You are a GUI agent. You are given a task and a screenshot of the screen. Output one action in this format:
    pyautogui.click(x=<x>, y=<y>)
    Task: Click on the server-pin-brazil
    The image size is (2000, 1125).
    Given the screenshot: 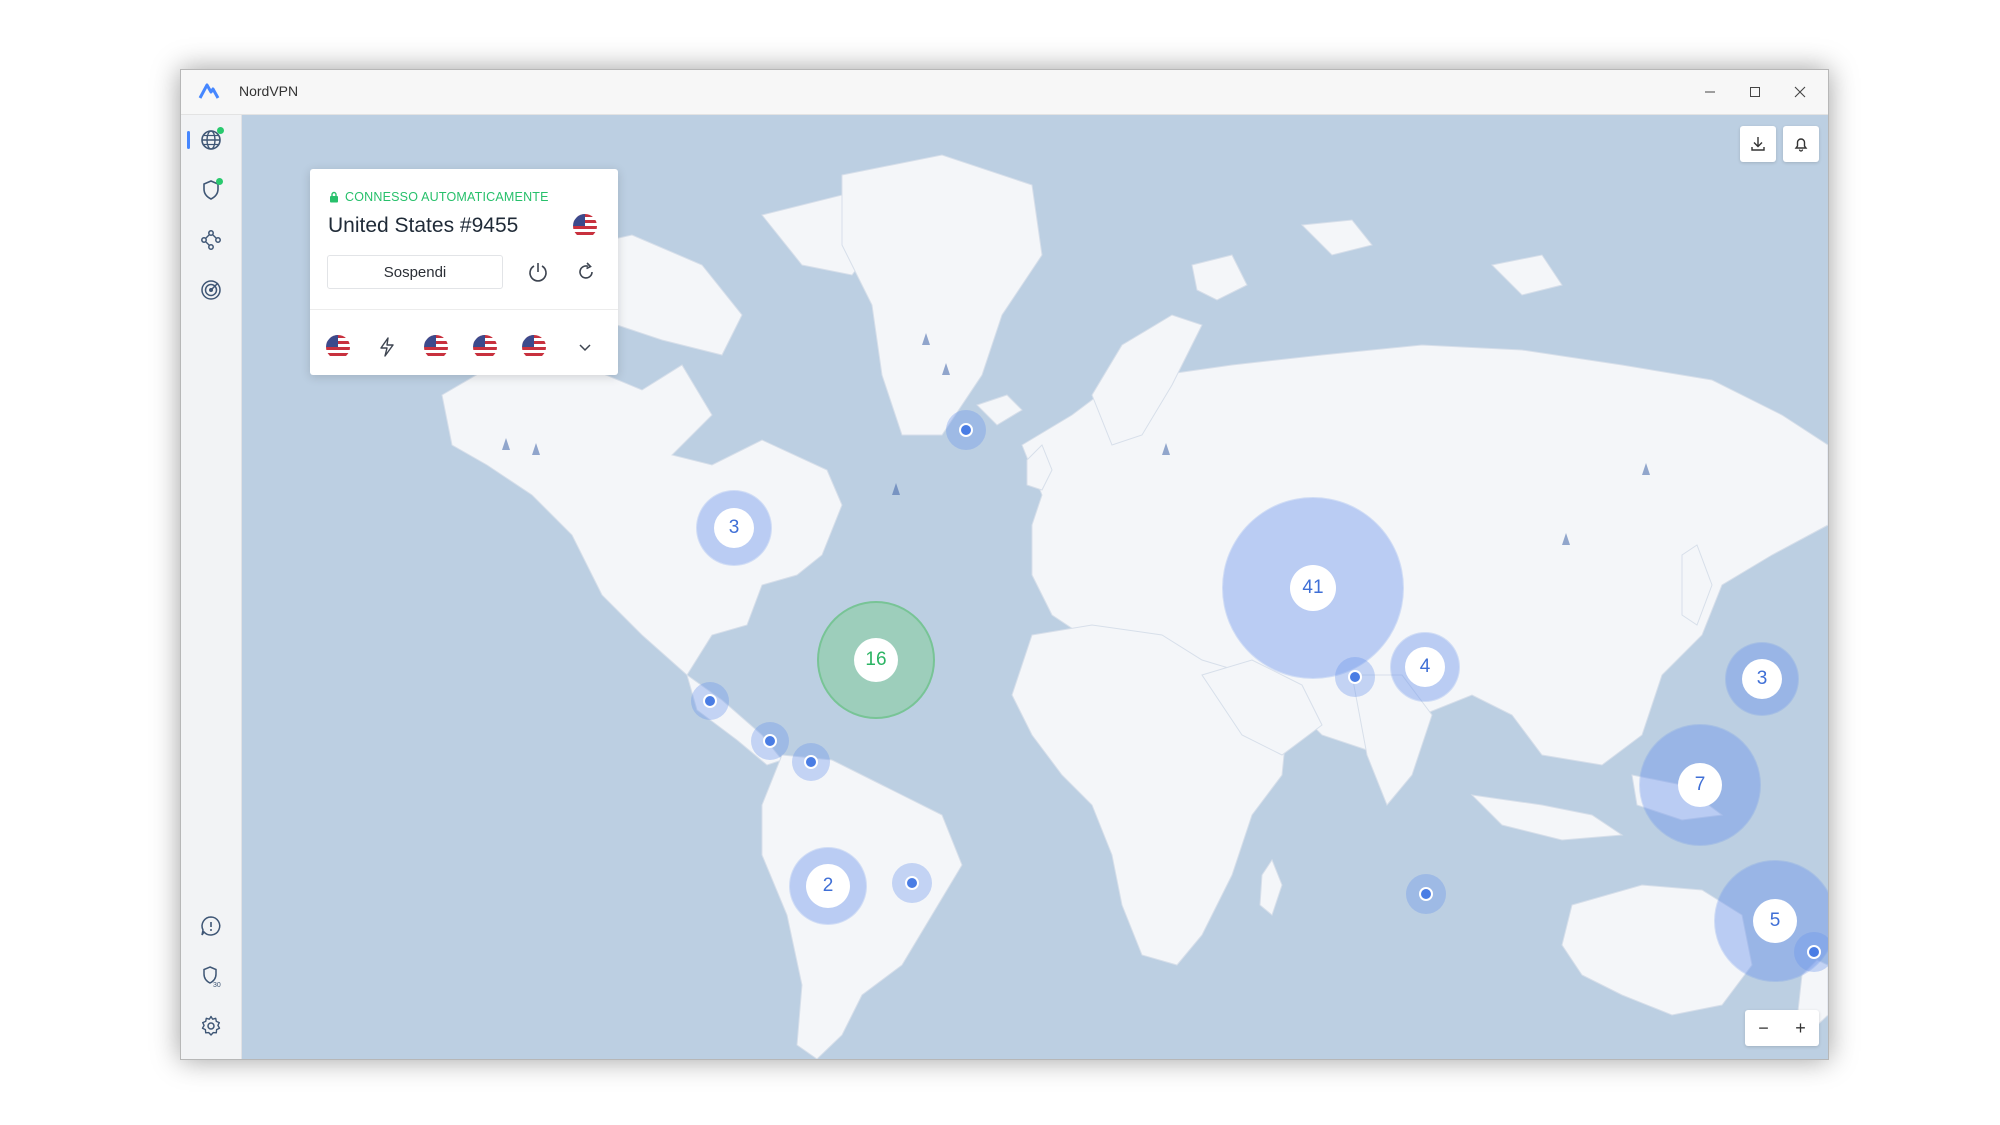 What is the action you would take?
    pyautogui.click(x=912, y=883)
    